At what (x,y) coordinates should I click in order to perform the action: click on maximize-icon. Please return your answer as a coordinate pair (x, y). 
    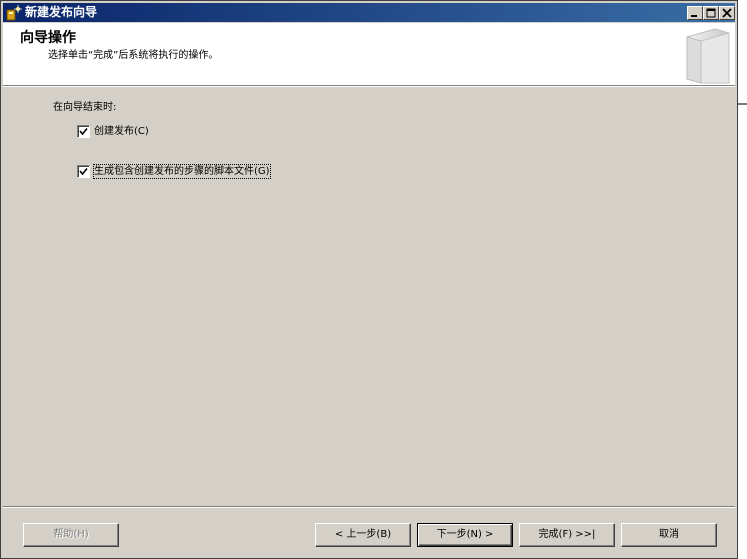
    Looking at the image, I should click on (711, 13).